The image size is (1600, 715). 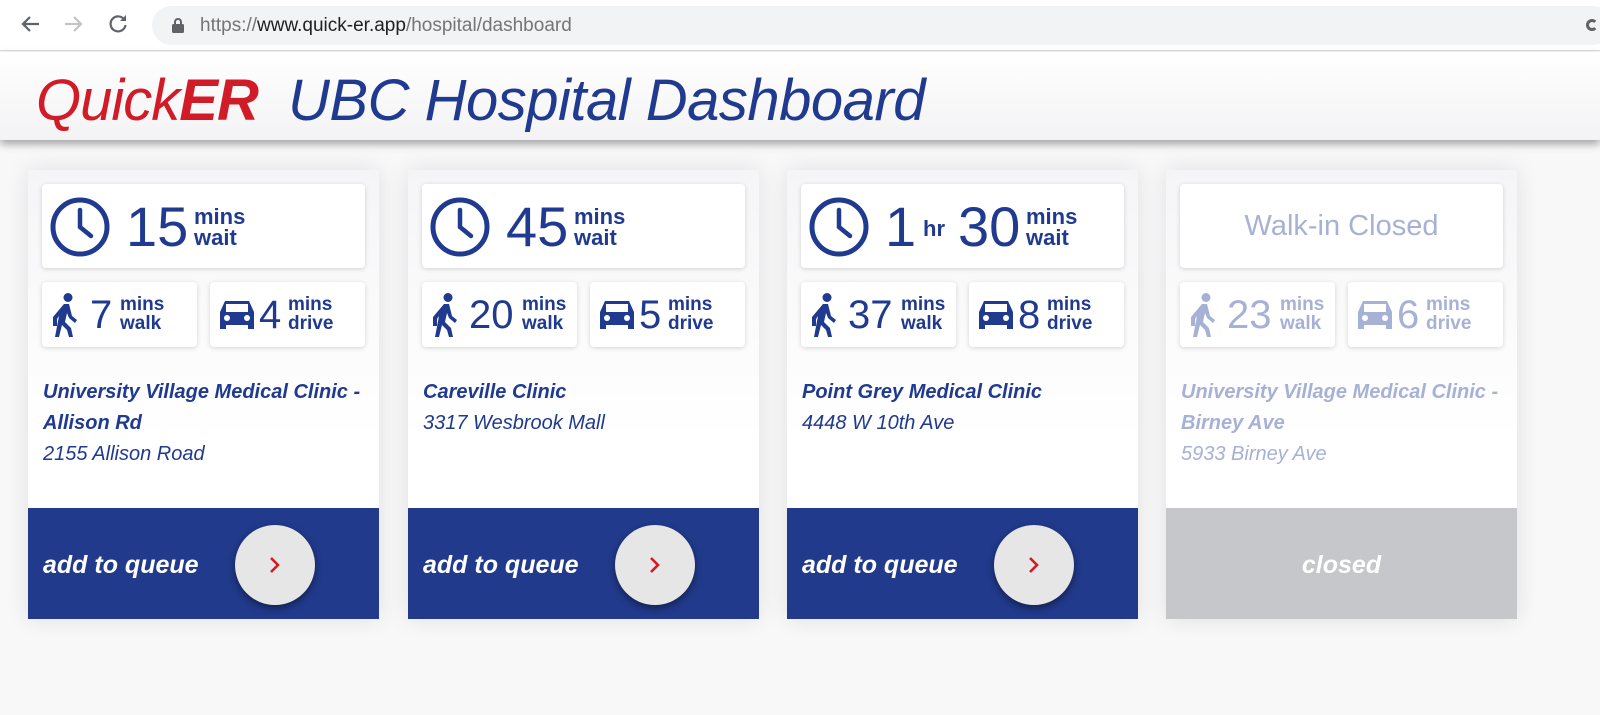 What do you see at coordinates (606, 100) in the screenshot?
I see `page-title: UBC Hospital Dashboard` at bounding box center [606, 100].